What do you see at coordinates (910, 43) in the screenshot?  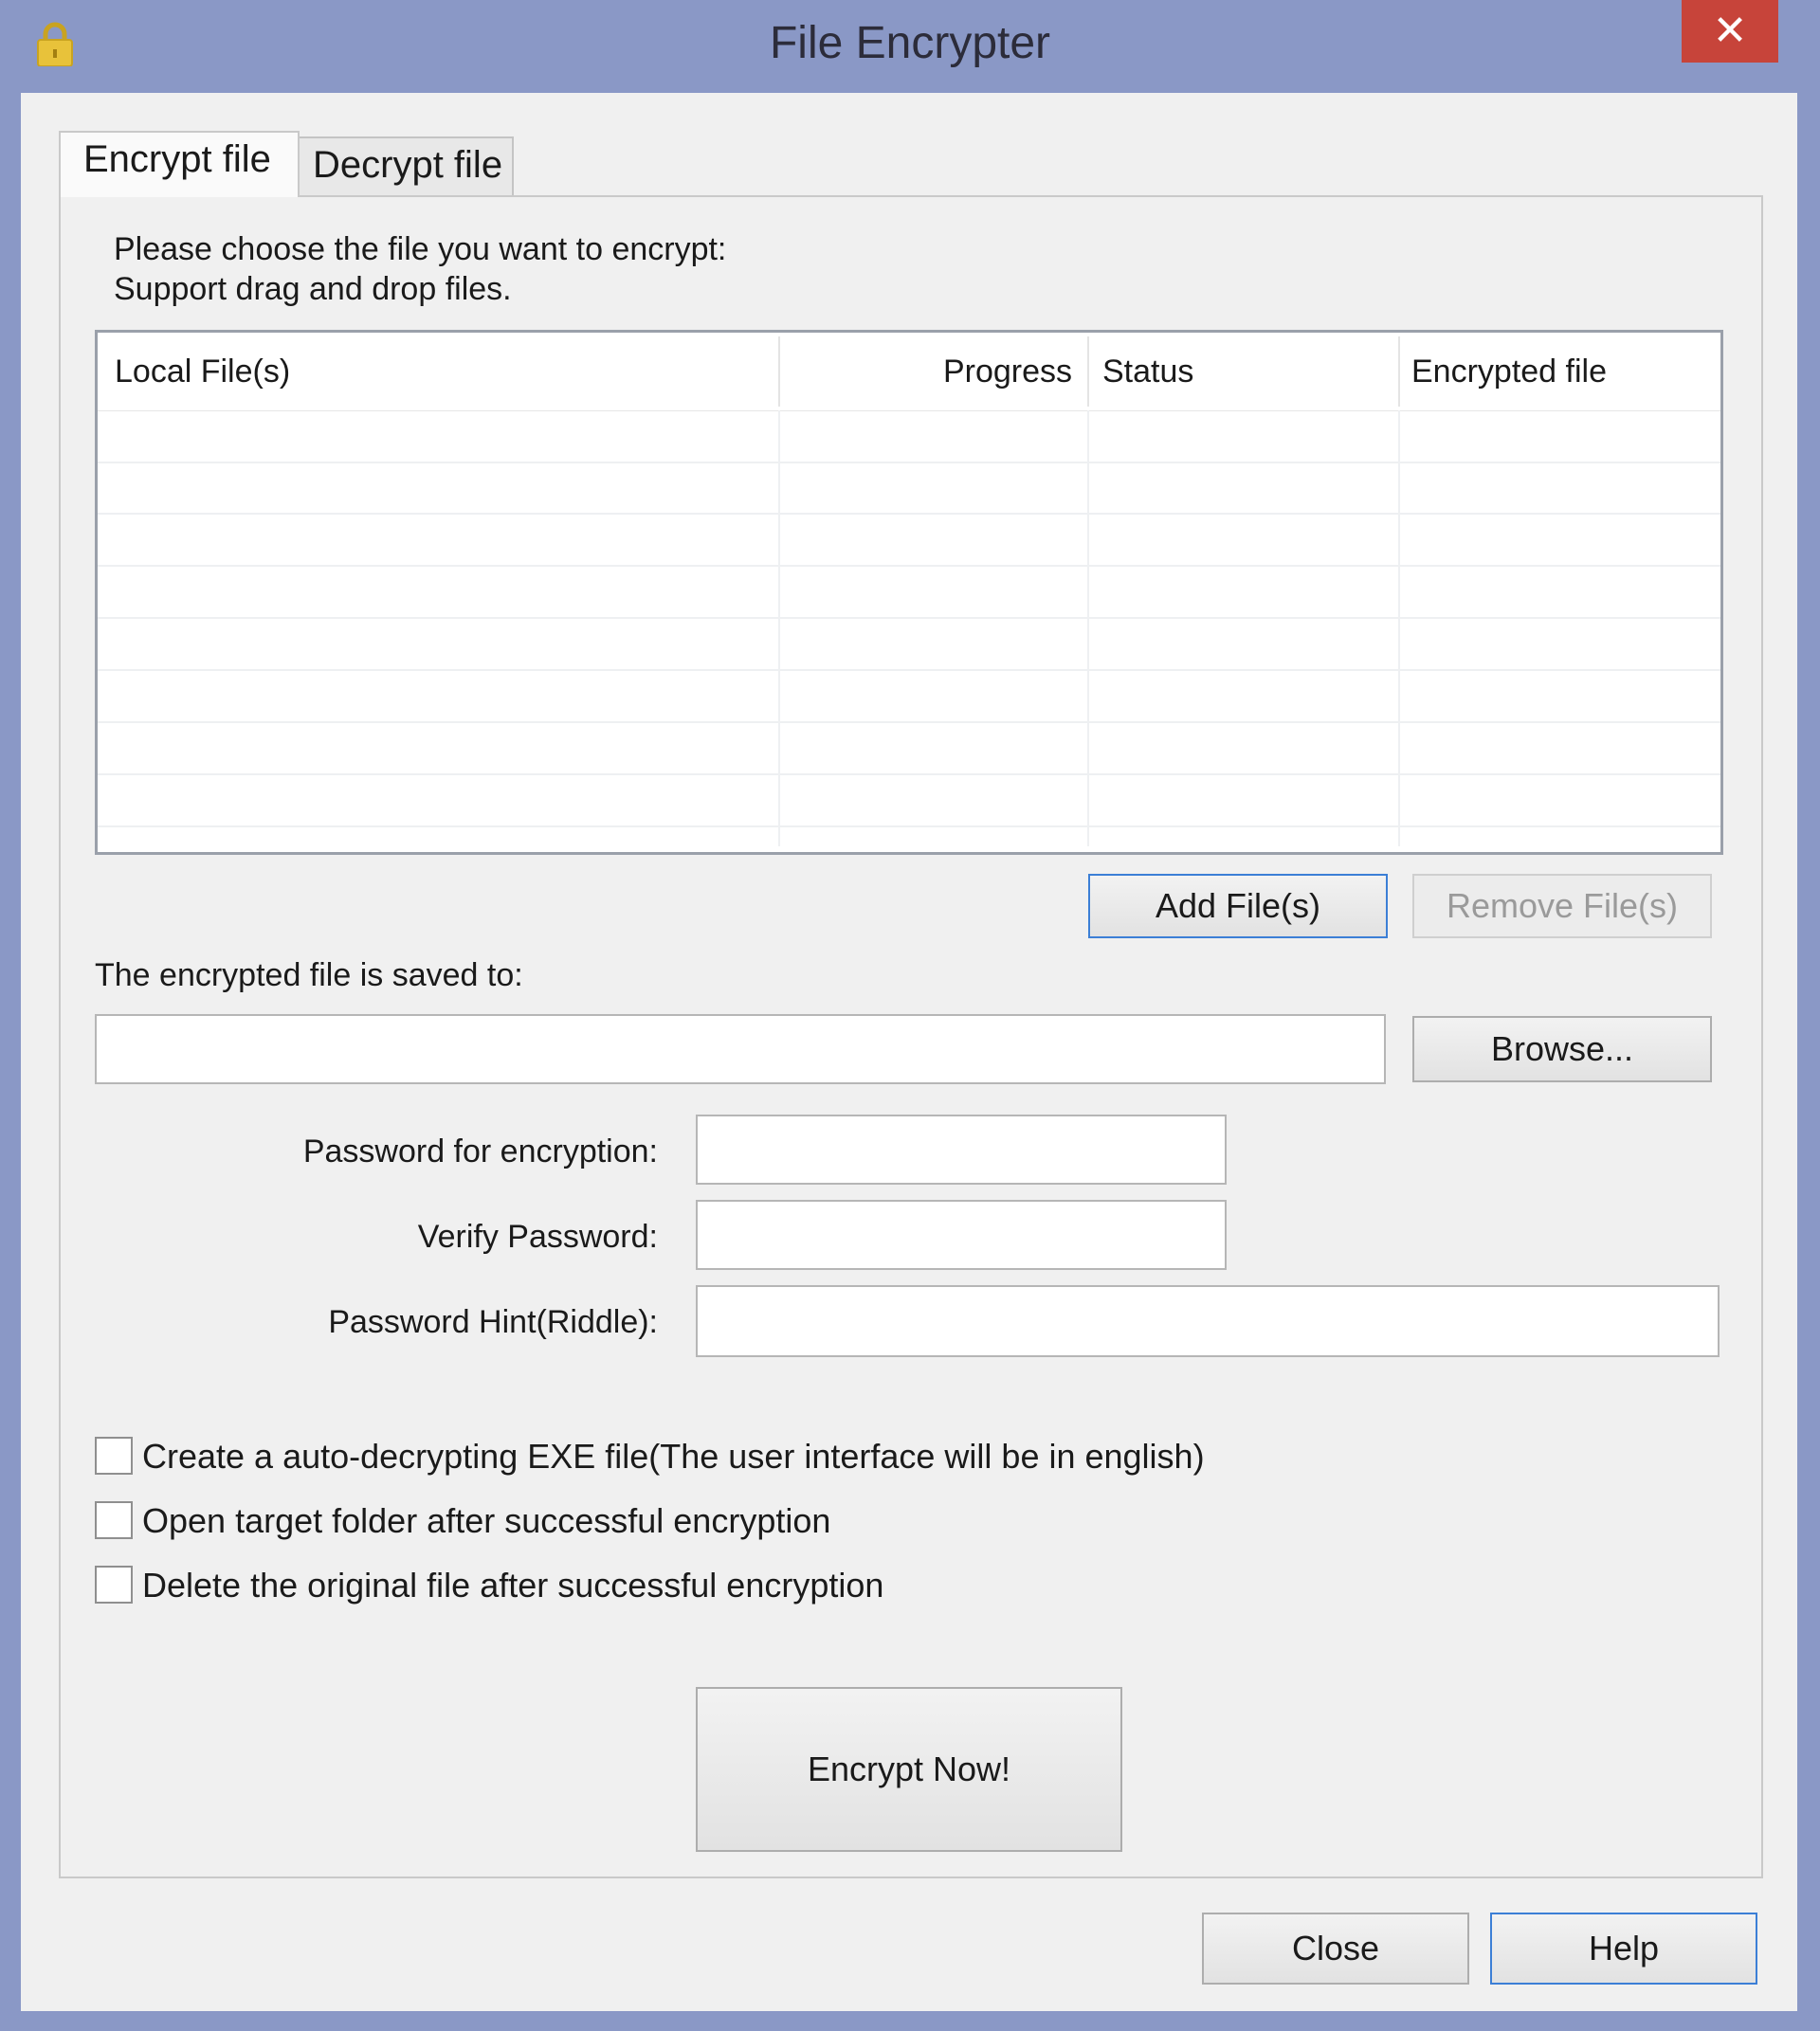 I see `window-title: File Encrypter` at bounding box center [910, 43].